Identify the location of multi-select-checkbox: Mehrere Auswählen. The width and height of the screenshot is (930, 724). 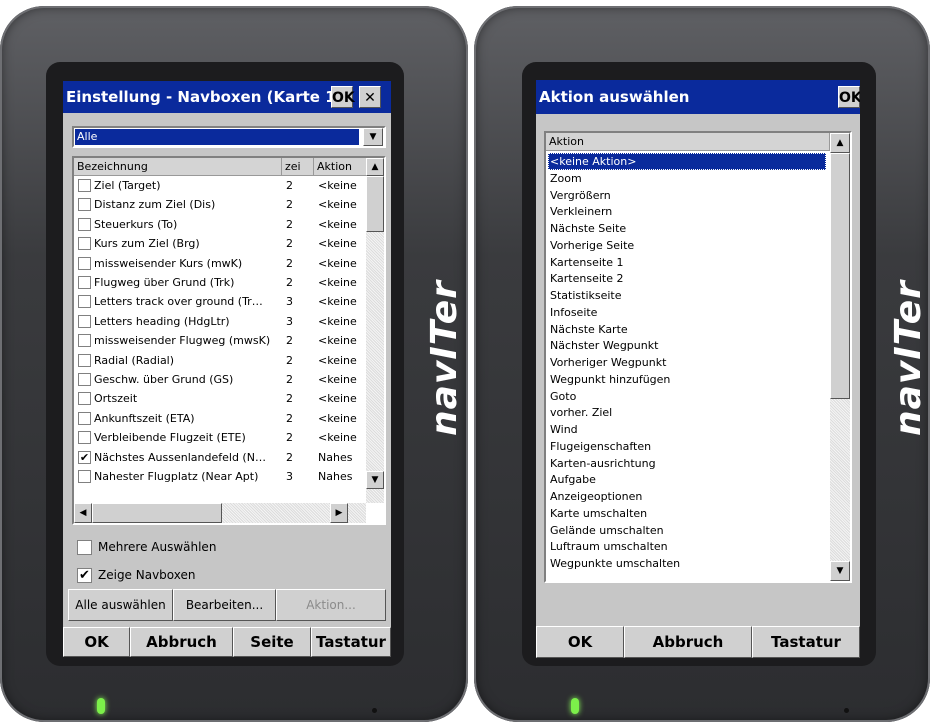
(175, 548).